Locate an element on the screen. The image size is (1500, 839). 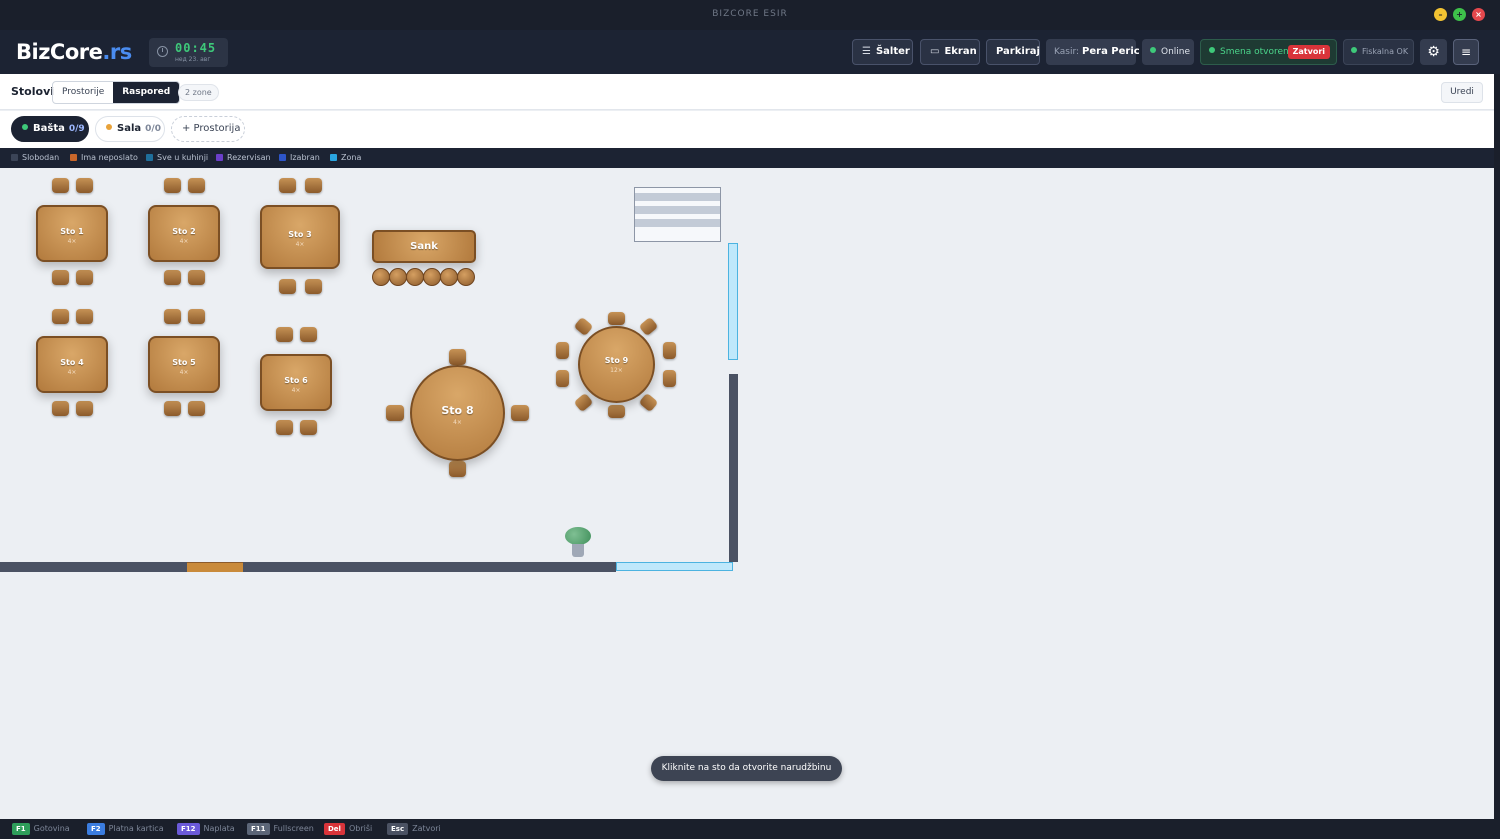
close-button: × is located at coordinates (1478, 14).